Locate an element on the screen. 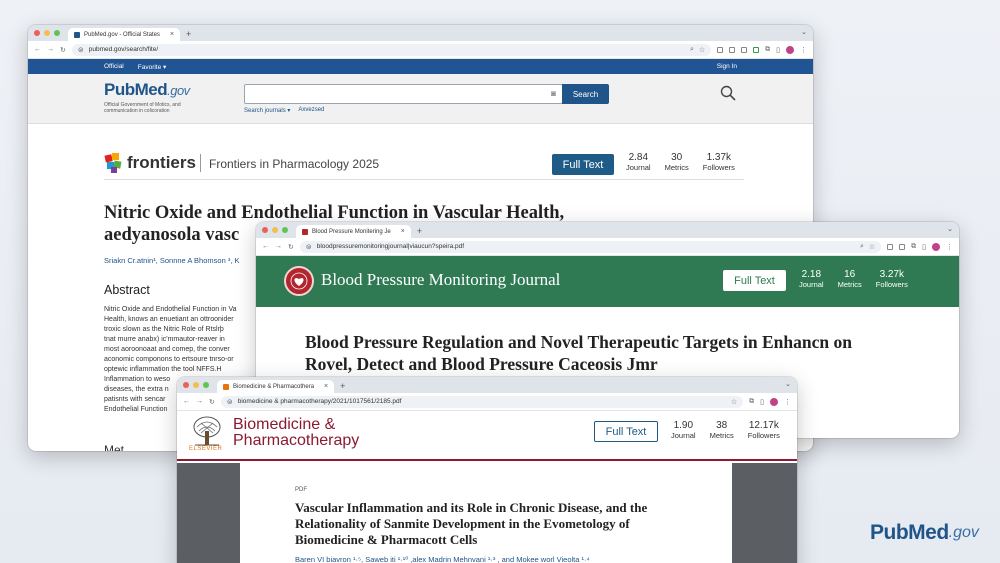 This screenshot has height=563, width=1000. frontiers-logo: frontiers is located at coordinates (150, 163).